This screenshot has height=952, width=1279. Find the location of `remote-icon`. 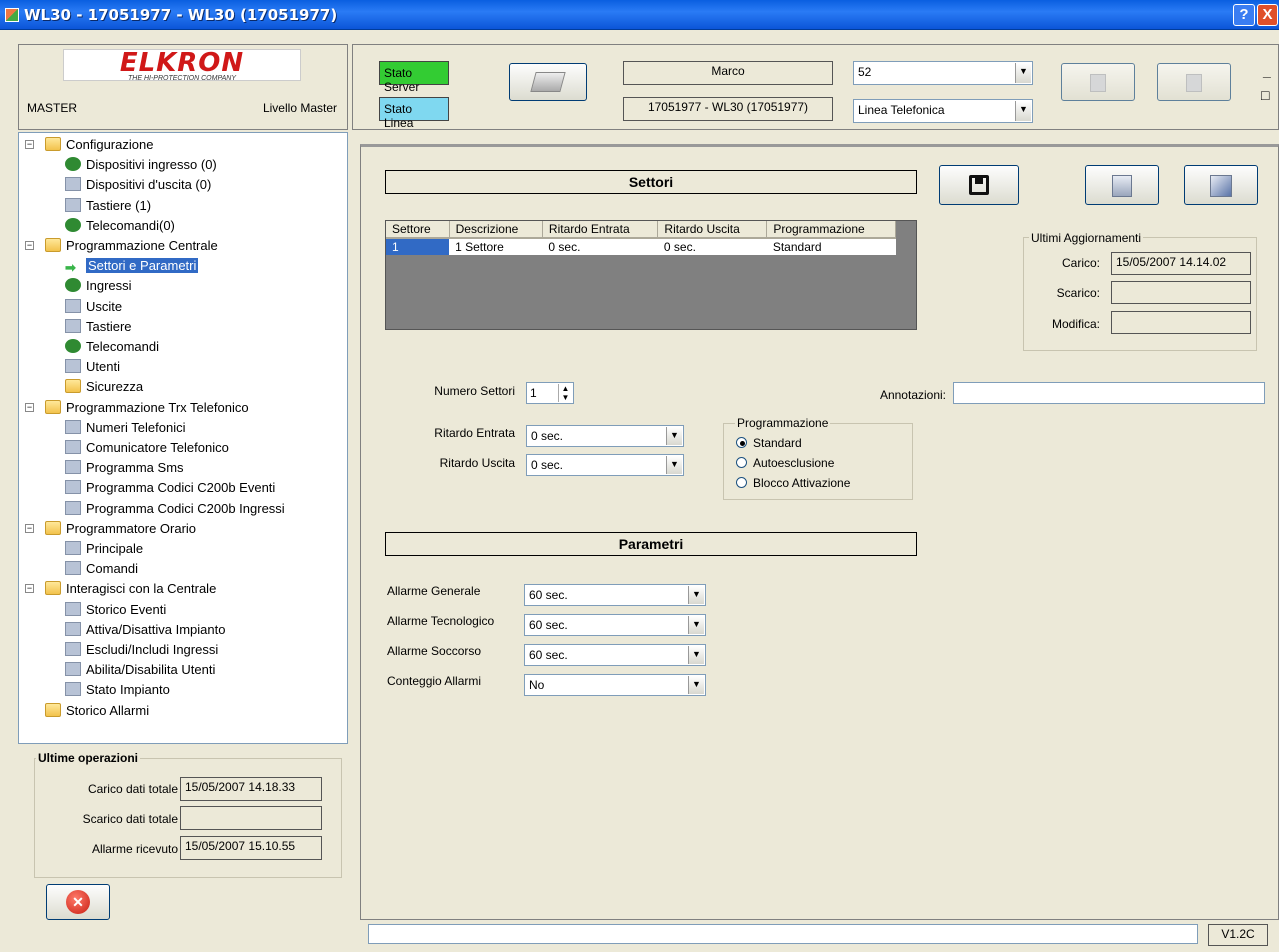

remote-icon is located at coordinates (73, 224).